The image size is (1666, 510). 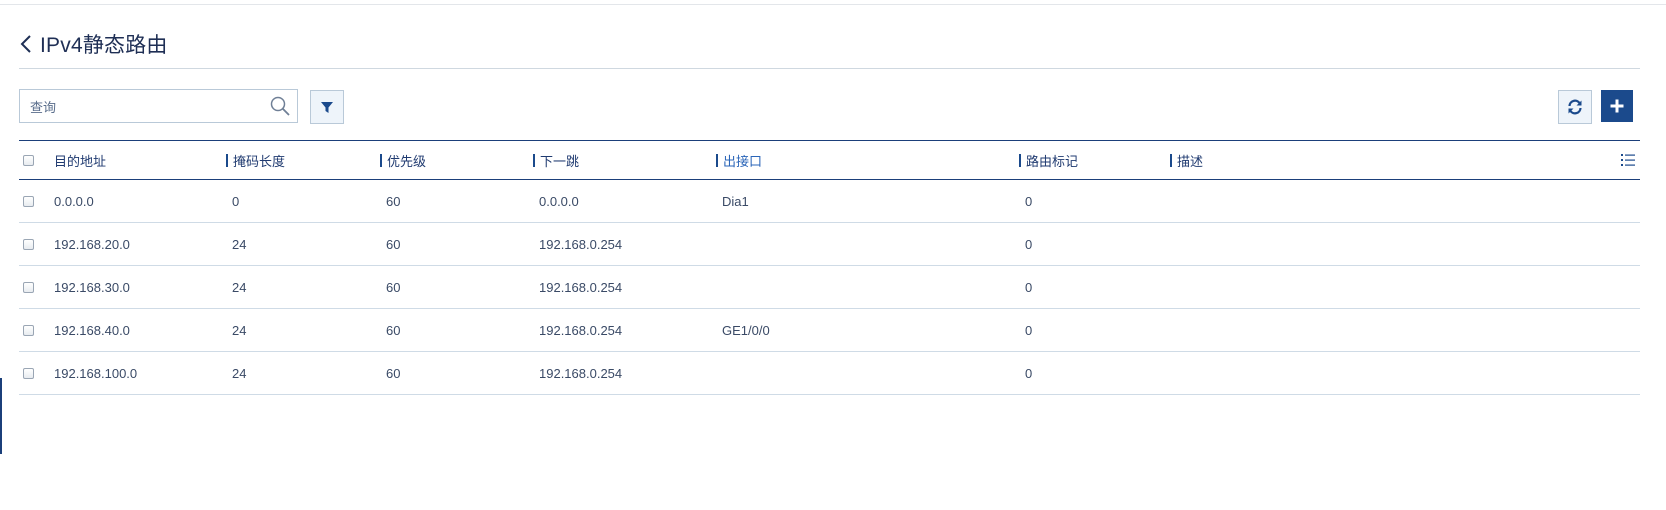 I want to click on column-header-mask: 掩码长度, so click(x=255, y=160).